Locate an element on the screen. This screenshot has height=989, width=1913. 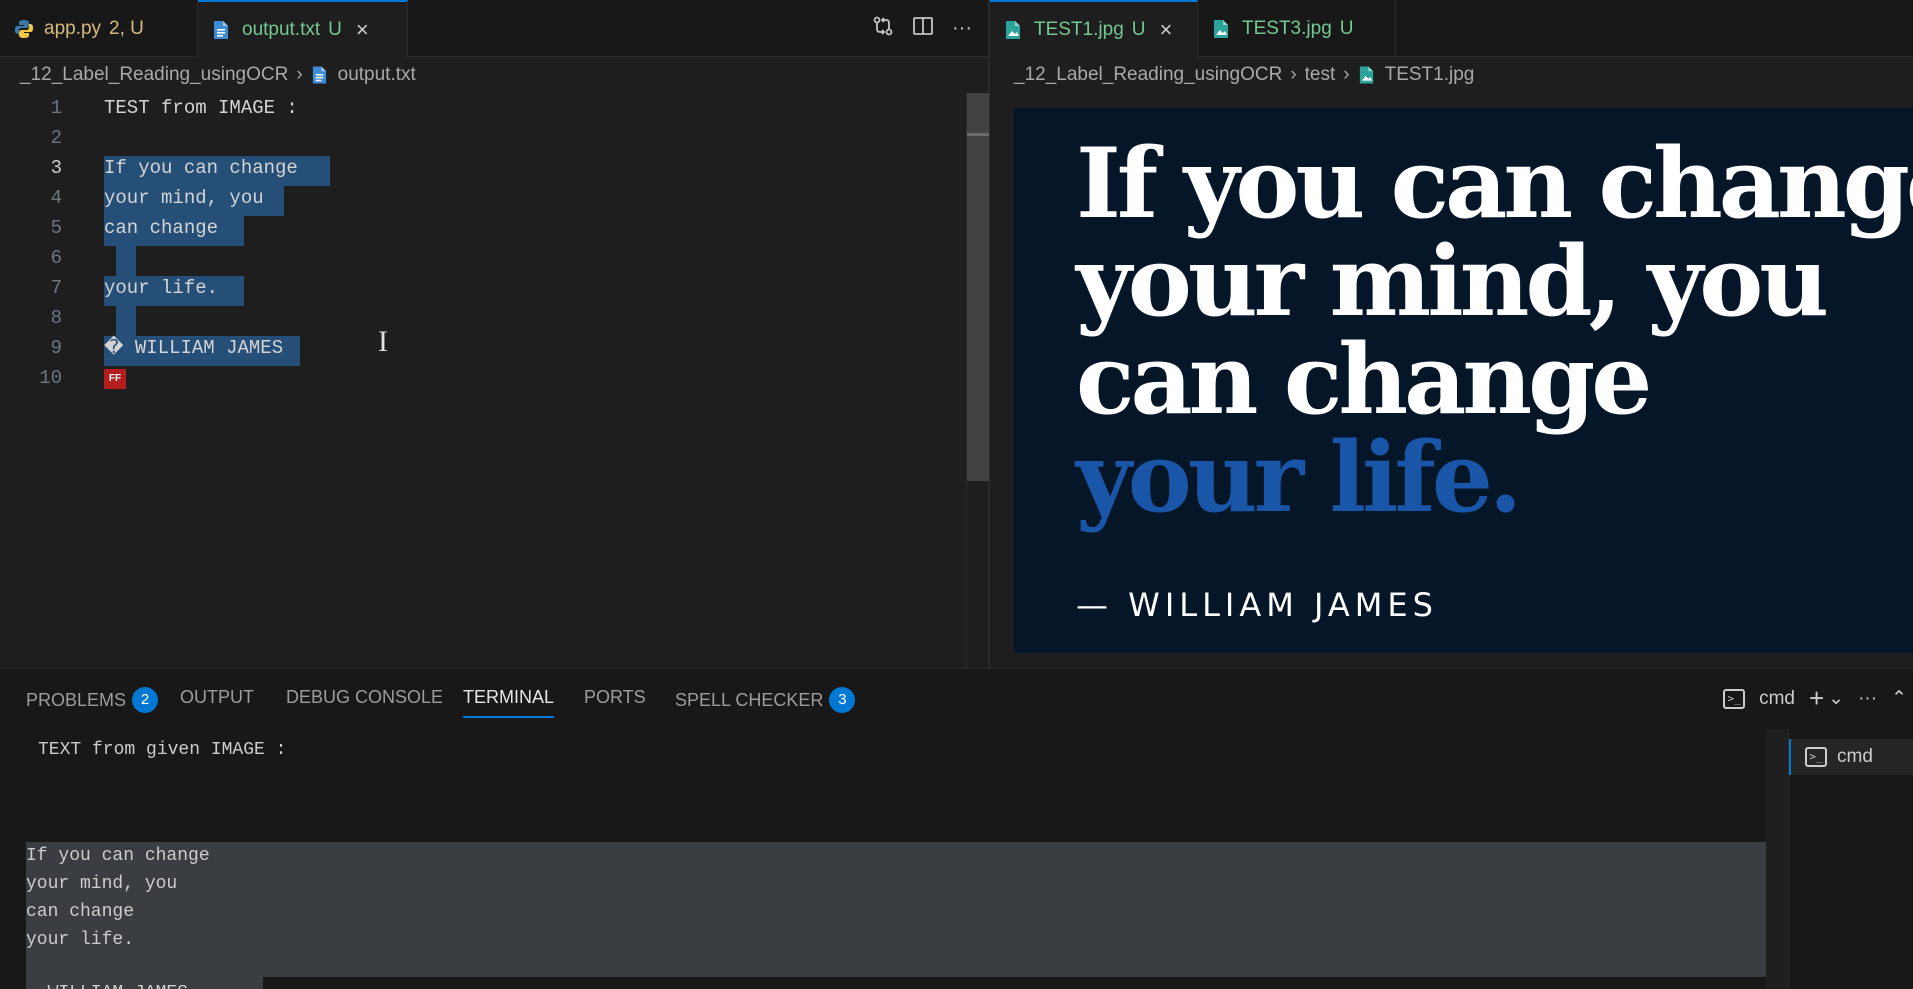
editor-line: 7 your life. is located at coordinates (490, 288).